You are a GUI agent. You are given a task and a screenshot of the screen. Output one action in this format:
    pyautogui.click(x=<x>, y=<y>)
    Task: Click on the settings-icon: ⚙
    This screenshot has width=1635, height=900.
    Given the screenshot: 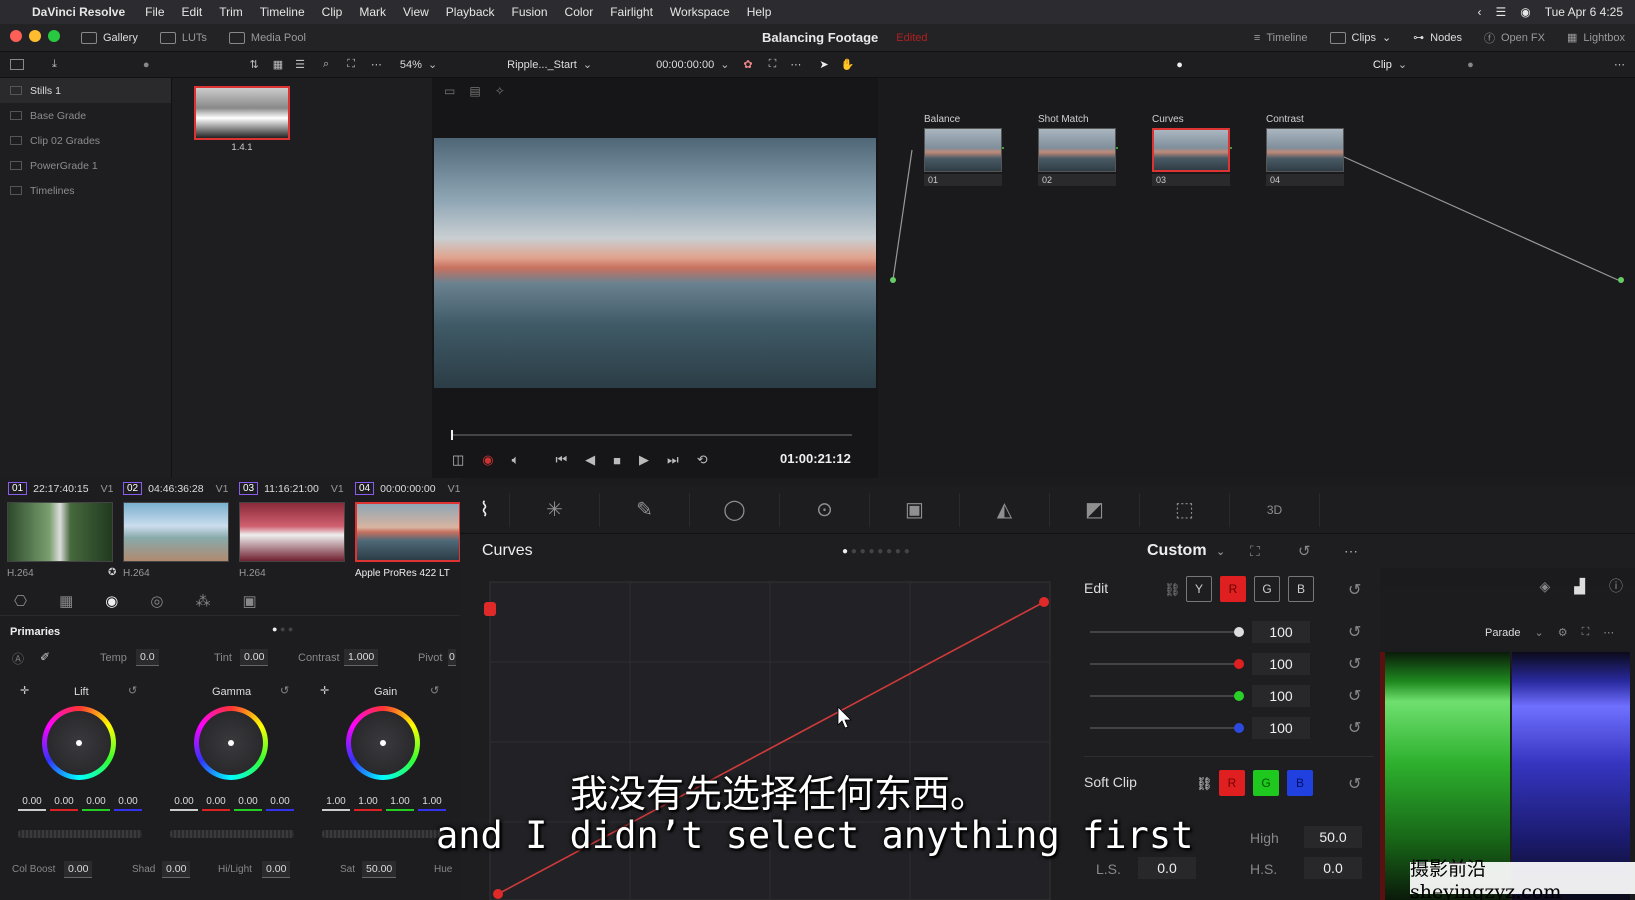 What is the action you would take?
    pyautogui.click(x=1563, y=632)
    